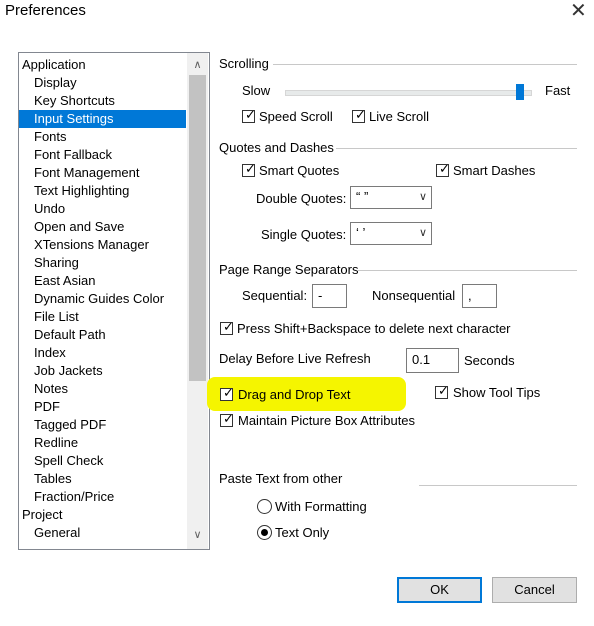 The height and width of the screenshot is (626, 594). Describe the element at coordinates (84, 245) in the screenshot. I see `tree-item: XTensions Manager` at that location.